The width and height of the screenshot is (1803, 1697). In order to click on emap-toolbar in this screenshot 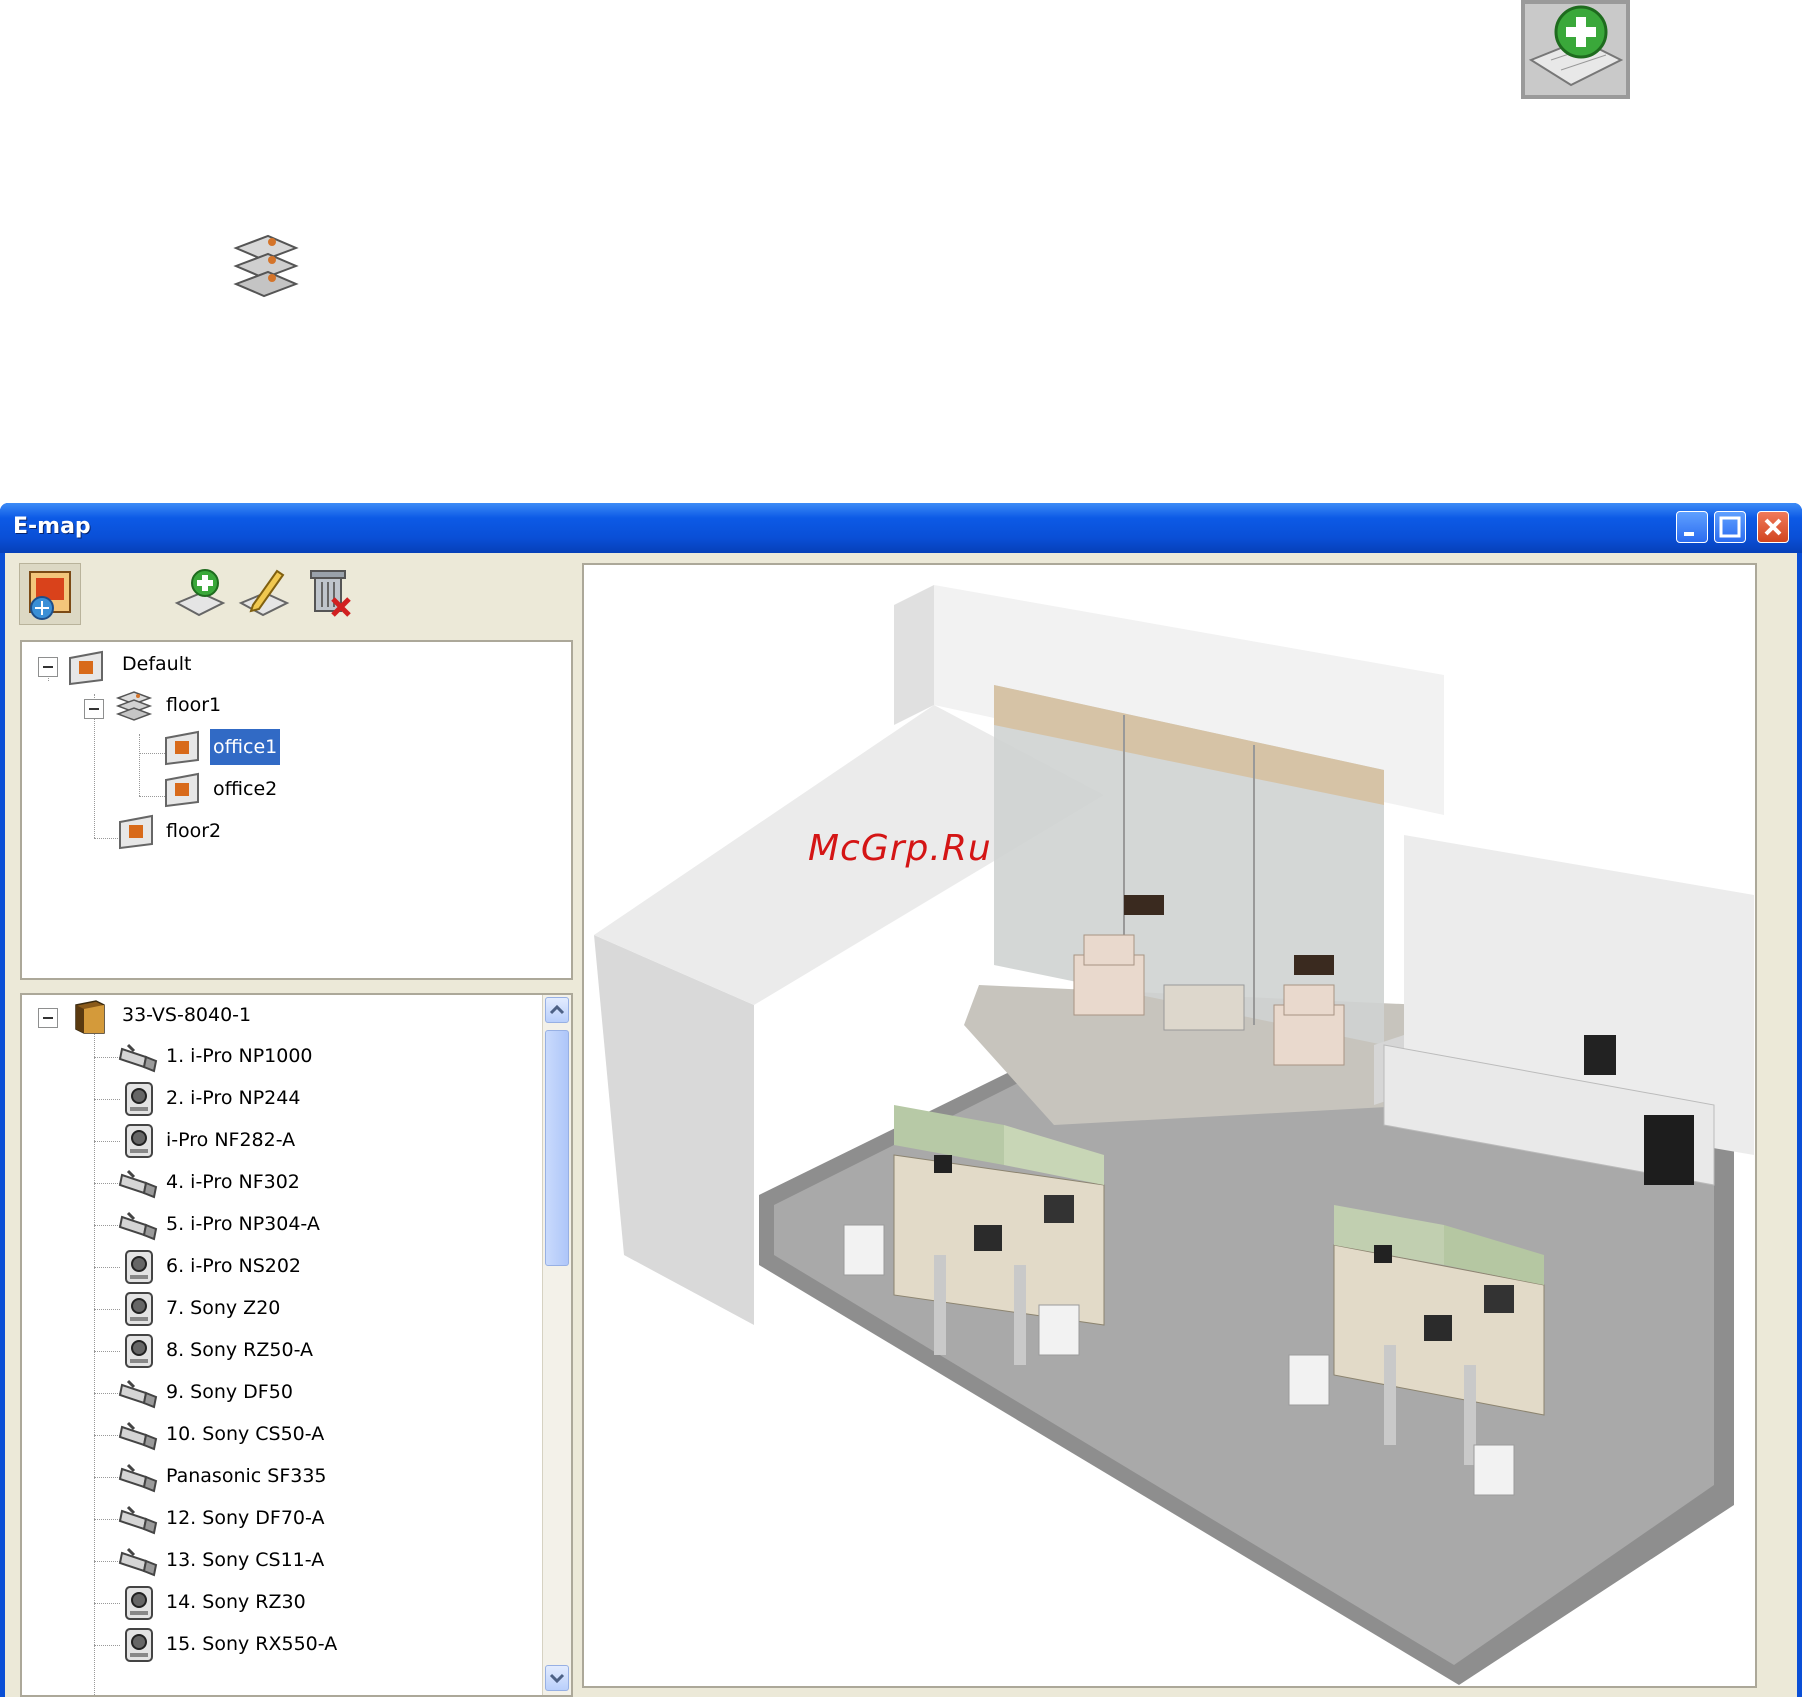, I will do `click(289, 595)`.